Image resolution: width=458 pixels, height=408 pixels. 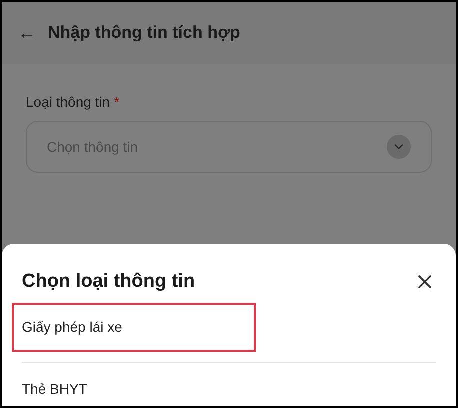 What do you see at coordinates (68, 102) in the screenshot?
I see `field-label: Loại thông tin` at bounding box center [68, 102].